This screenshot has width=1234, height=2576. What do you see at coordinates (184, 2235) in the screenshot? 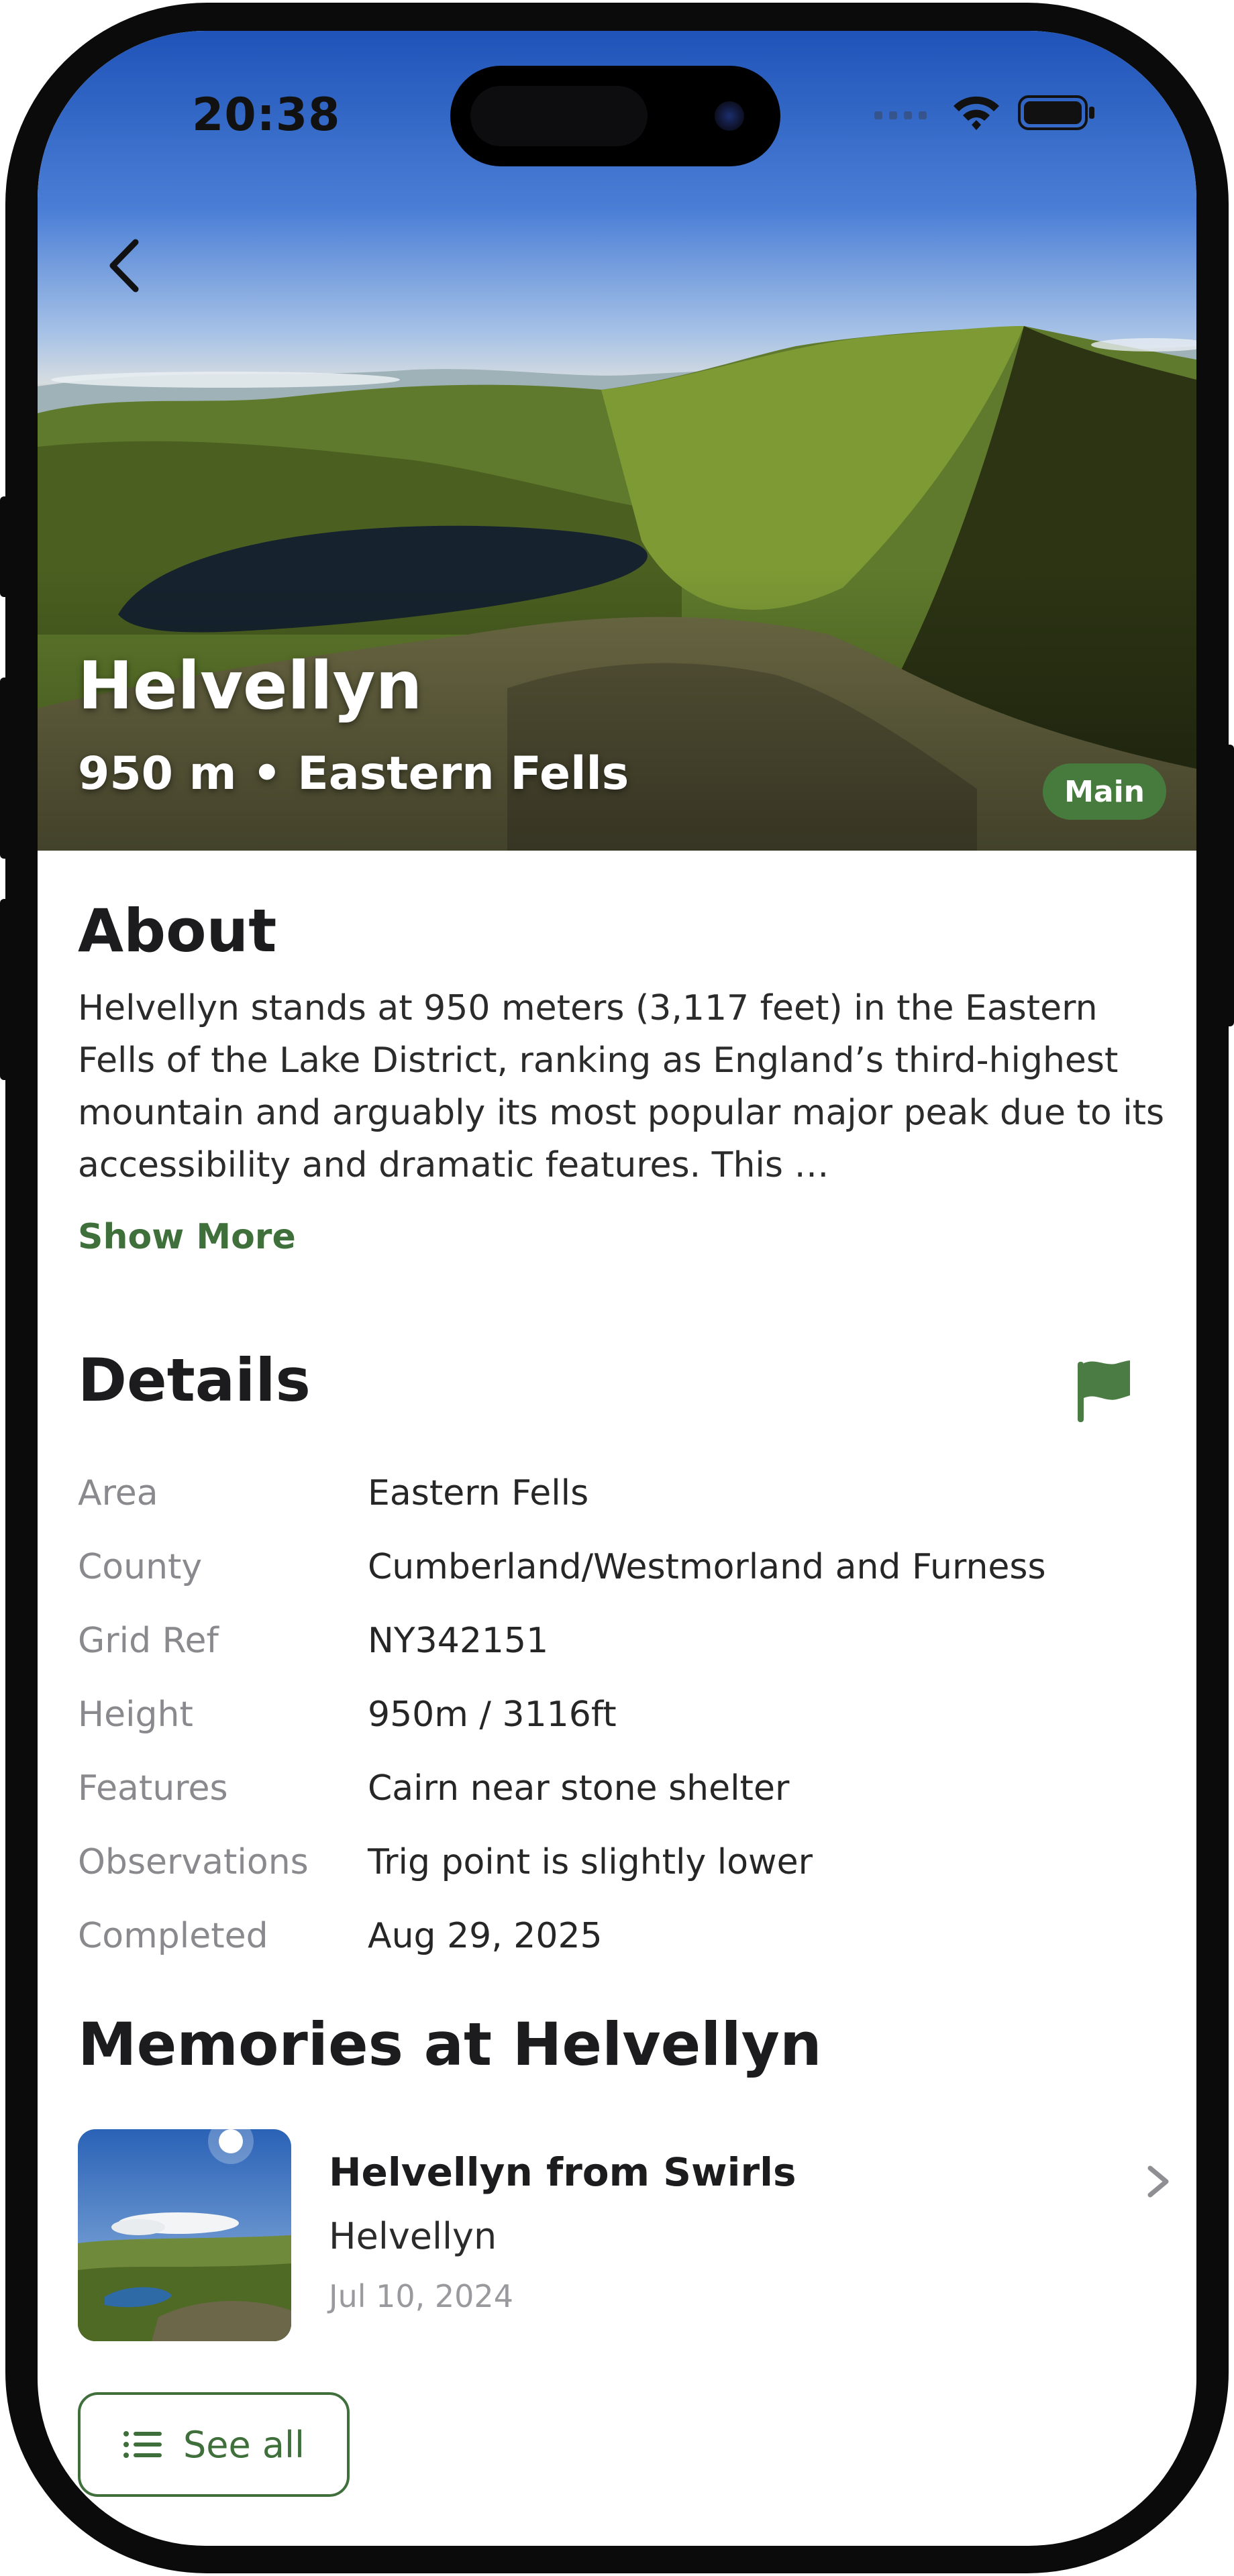
I see `memory-thumbnail` at bounding box center [184, 2235].